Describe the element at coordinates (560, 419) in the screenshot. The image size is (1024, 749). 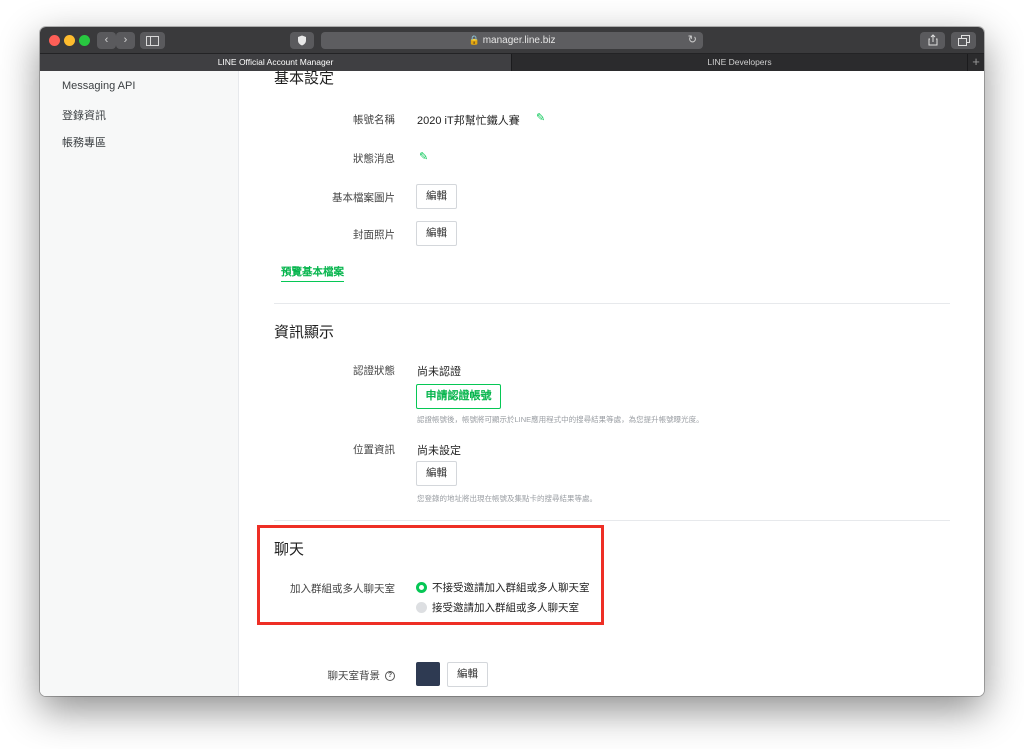
I see `verification-hint: 認證帳號後，帳號將可顯示於LINE應用程式中的搜尋結果等處，為您提升帳號曝光度。` at that location.